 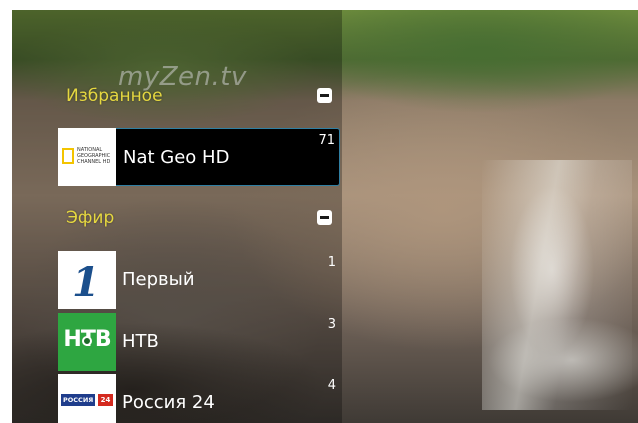 I want to click on channel-number: 4, so click(x=331, y=385).